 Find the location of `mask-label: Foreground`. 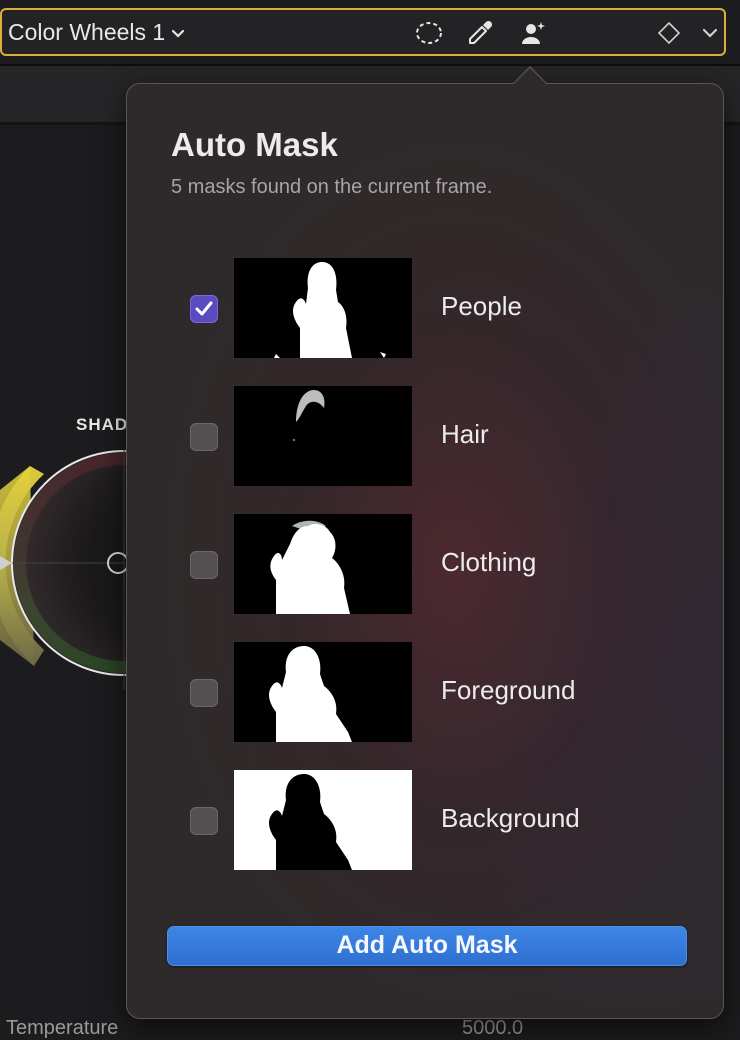

mask-label: Foreground is located at coordinates (508, 690).